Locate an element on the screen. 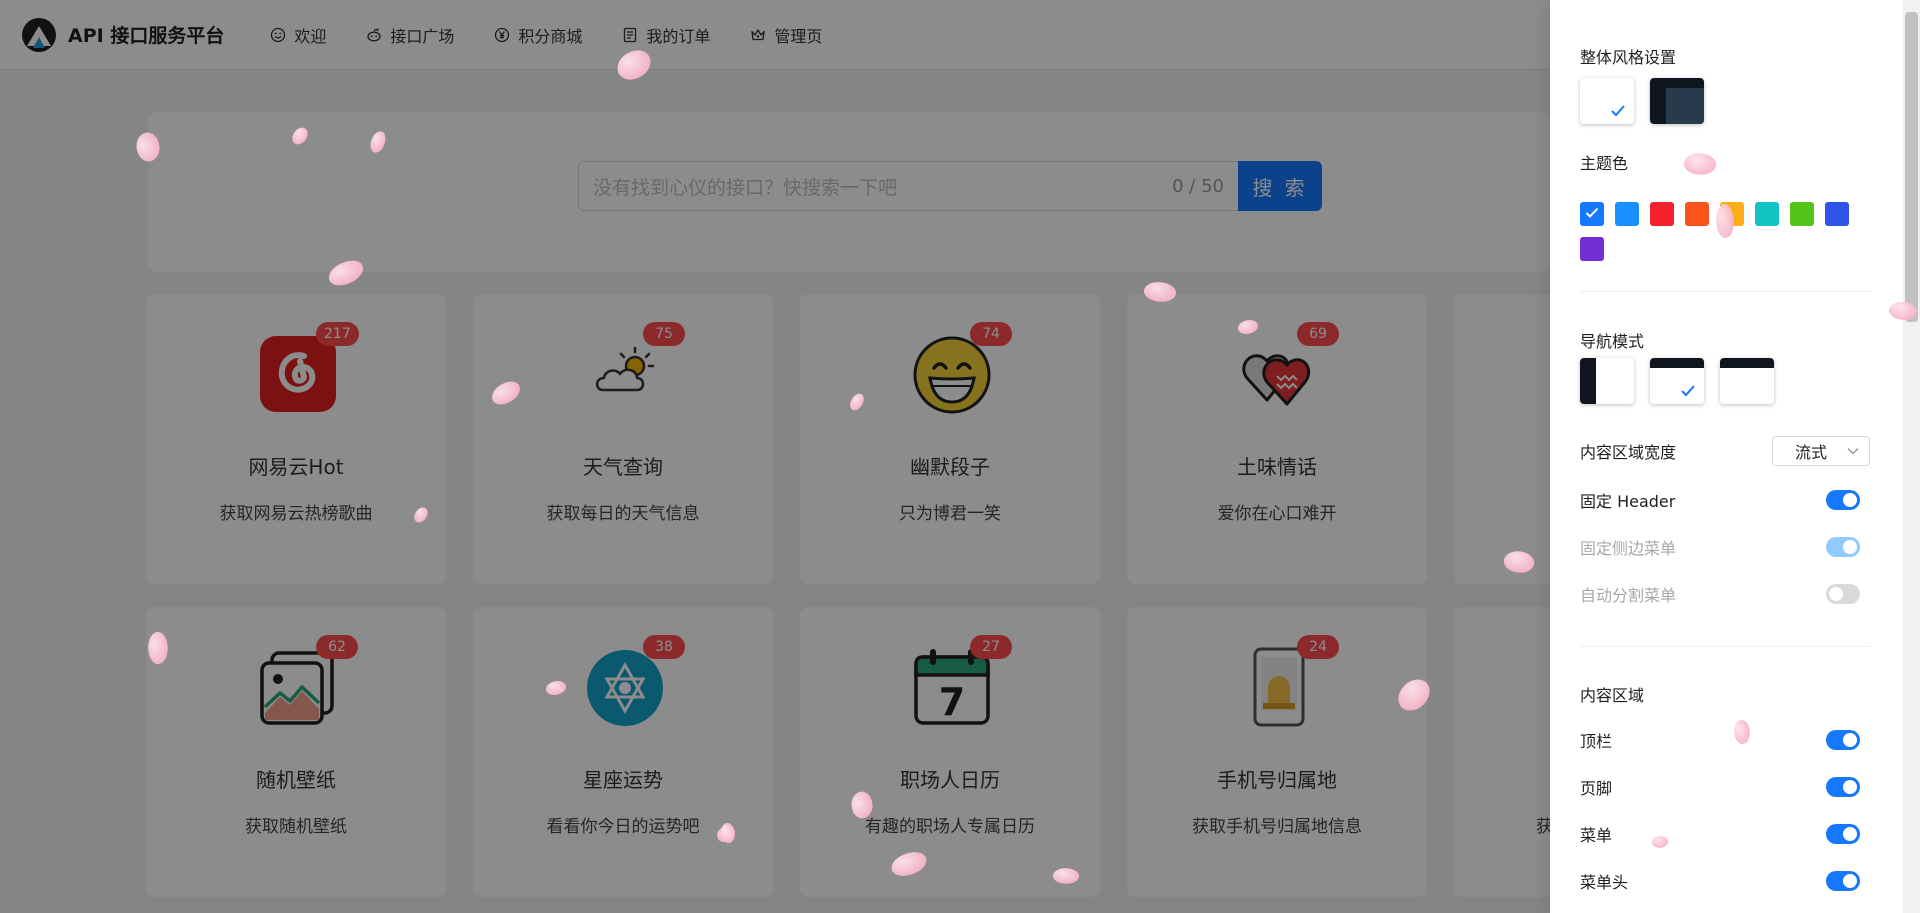 The image size is (1920, 913). nav-mode-mix-option is located at coordinates (1747, 381).